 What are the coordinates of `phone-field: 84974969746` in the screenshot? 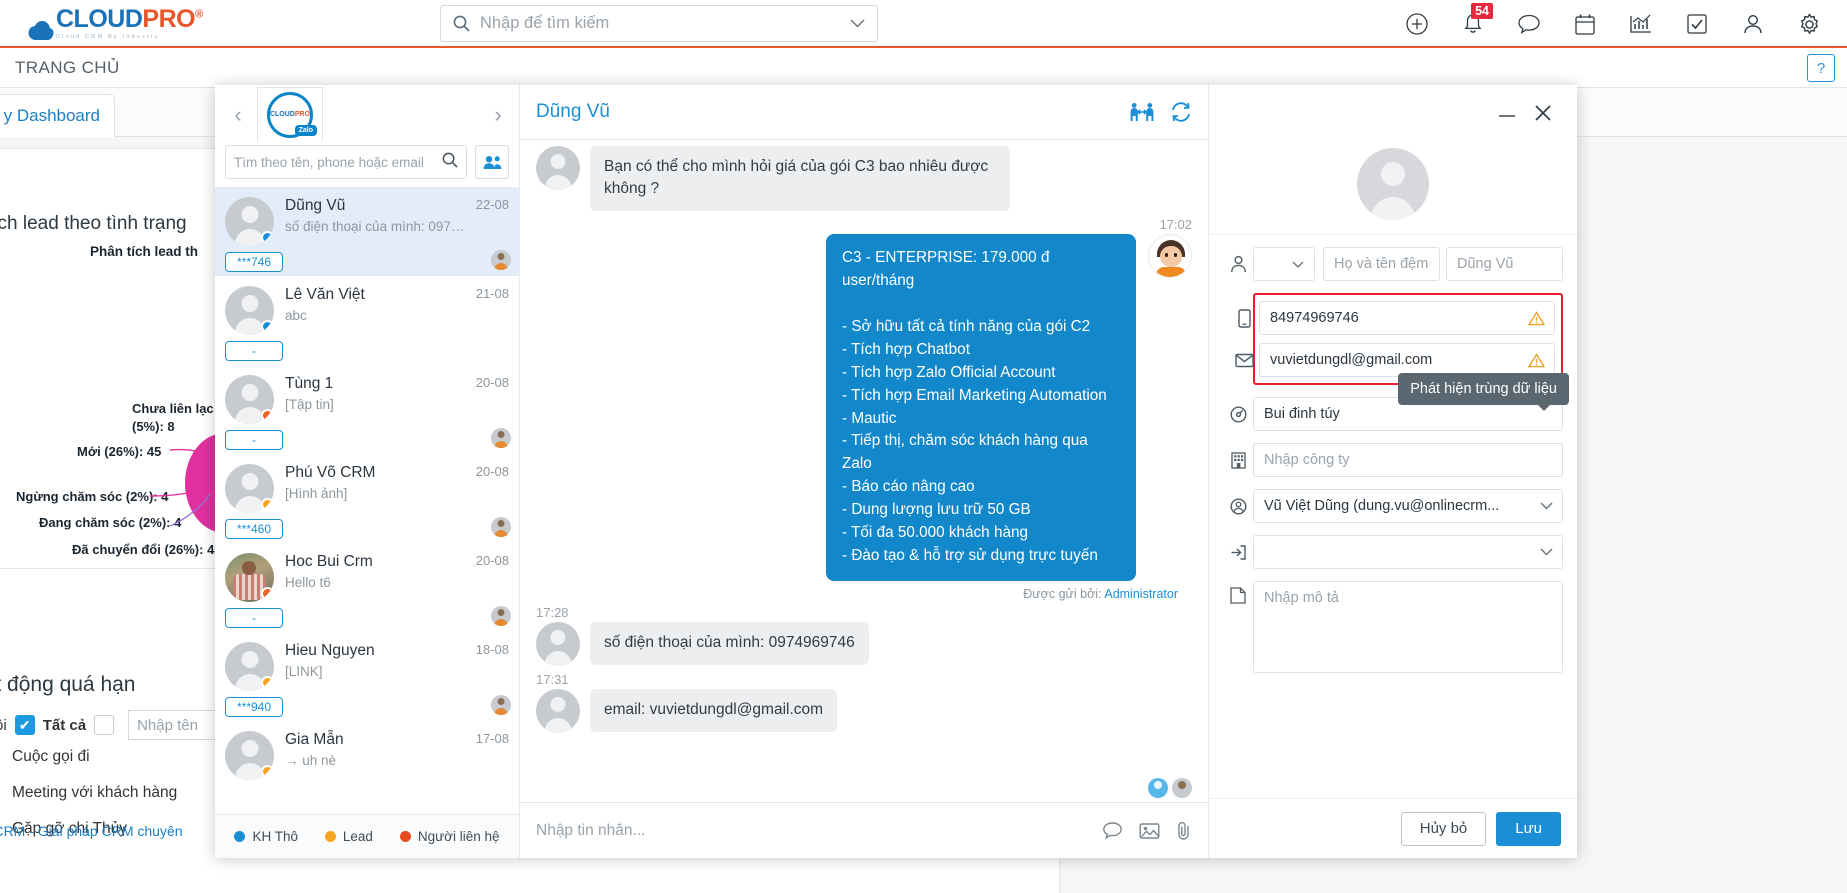 It's located at (1407, 318).